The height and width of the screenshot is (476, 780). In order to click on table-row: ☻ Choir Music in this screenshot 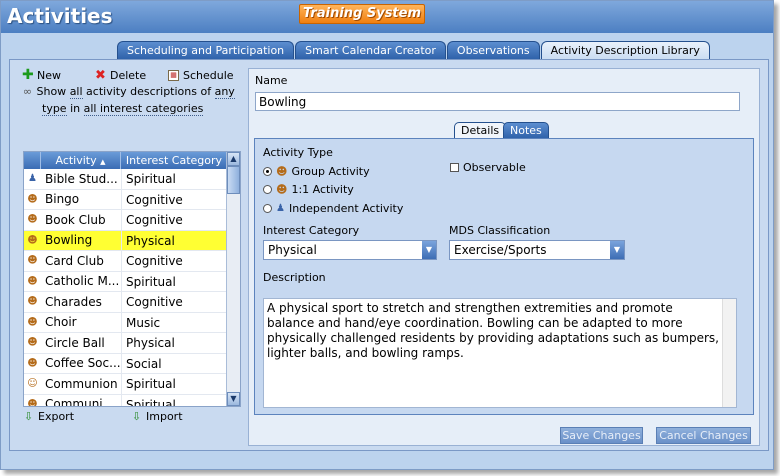, I will do `click(125, 322)`.